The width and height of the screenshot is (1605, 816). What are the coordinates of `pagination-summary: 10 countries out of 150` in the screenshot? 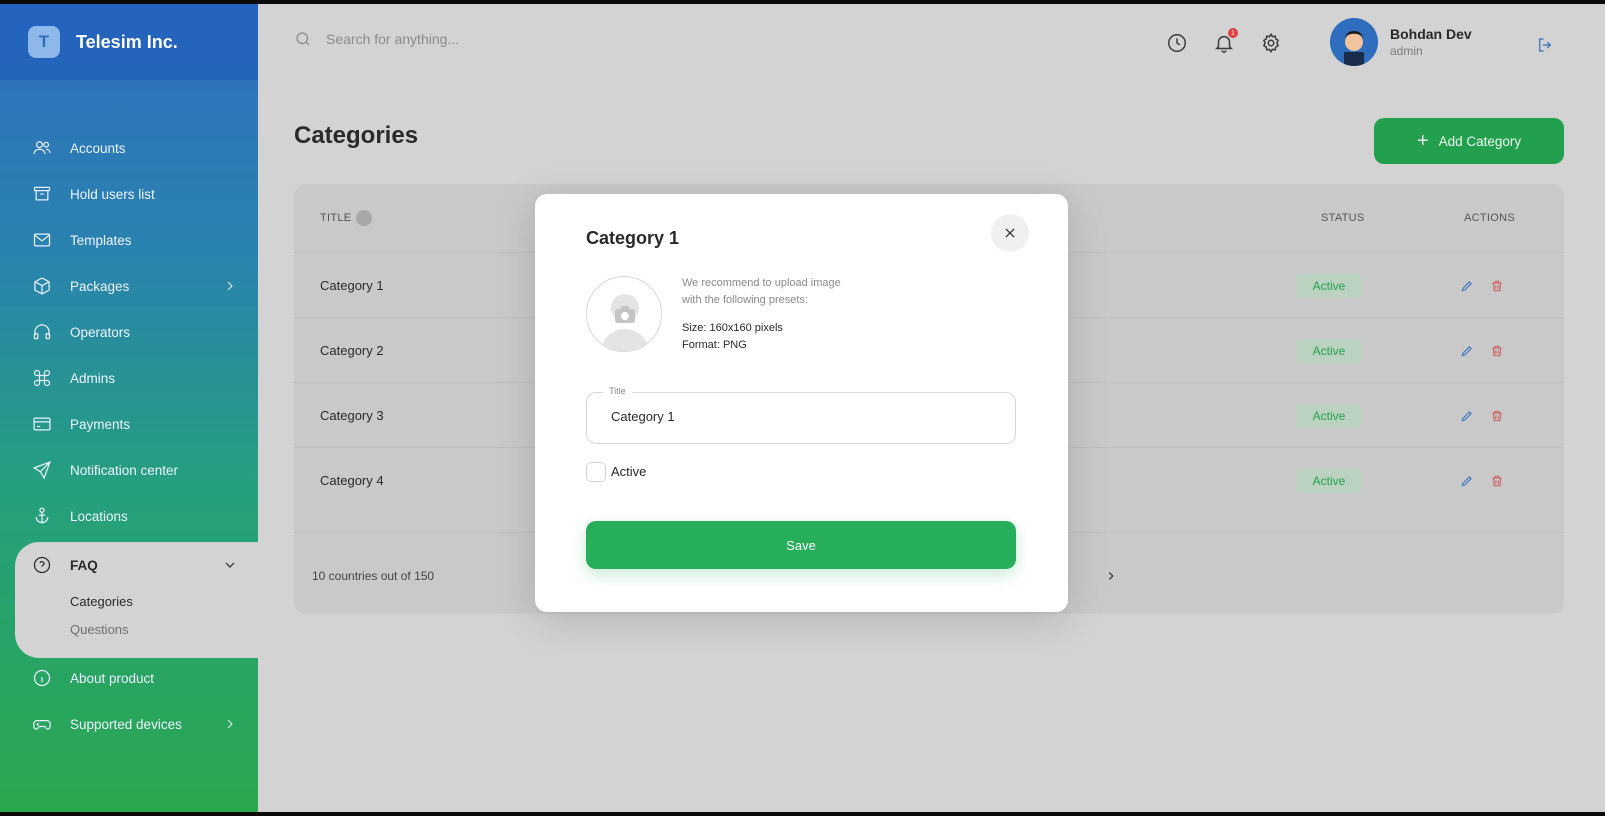 It's located at (373, 576).